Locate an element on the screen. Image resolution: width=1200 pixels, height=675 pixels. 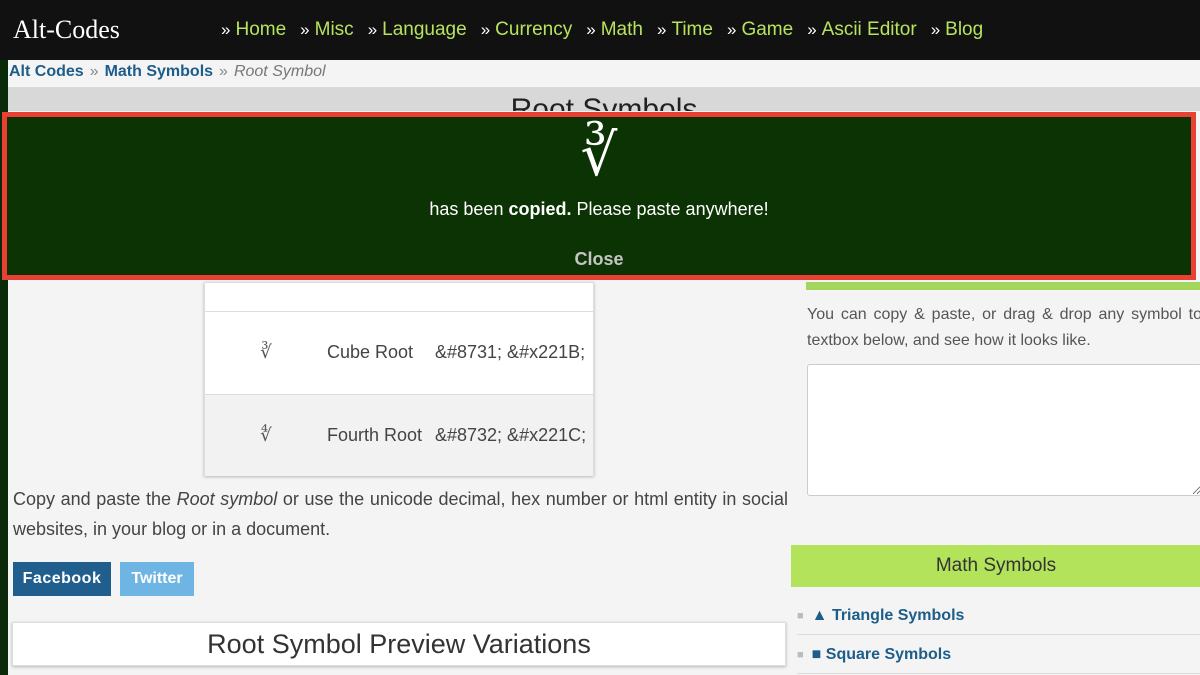
site-logo: Alt-Codes is located at coordinates (117, 30).